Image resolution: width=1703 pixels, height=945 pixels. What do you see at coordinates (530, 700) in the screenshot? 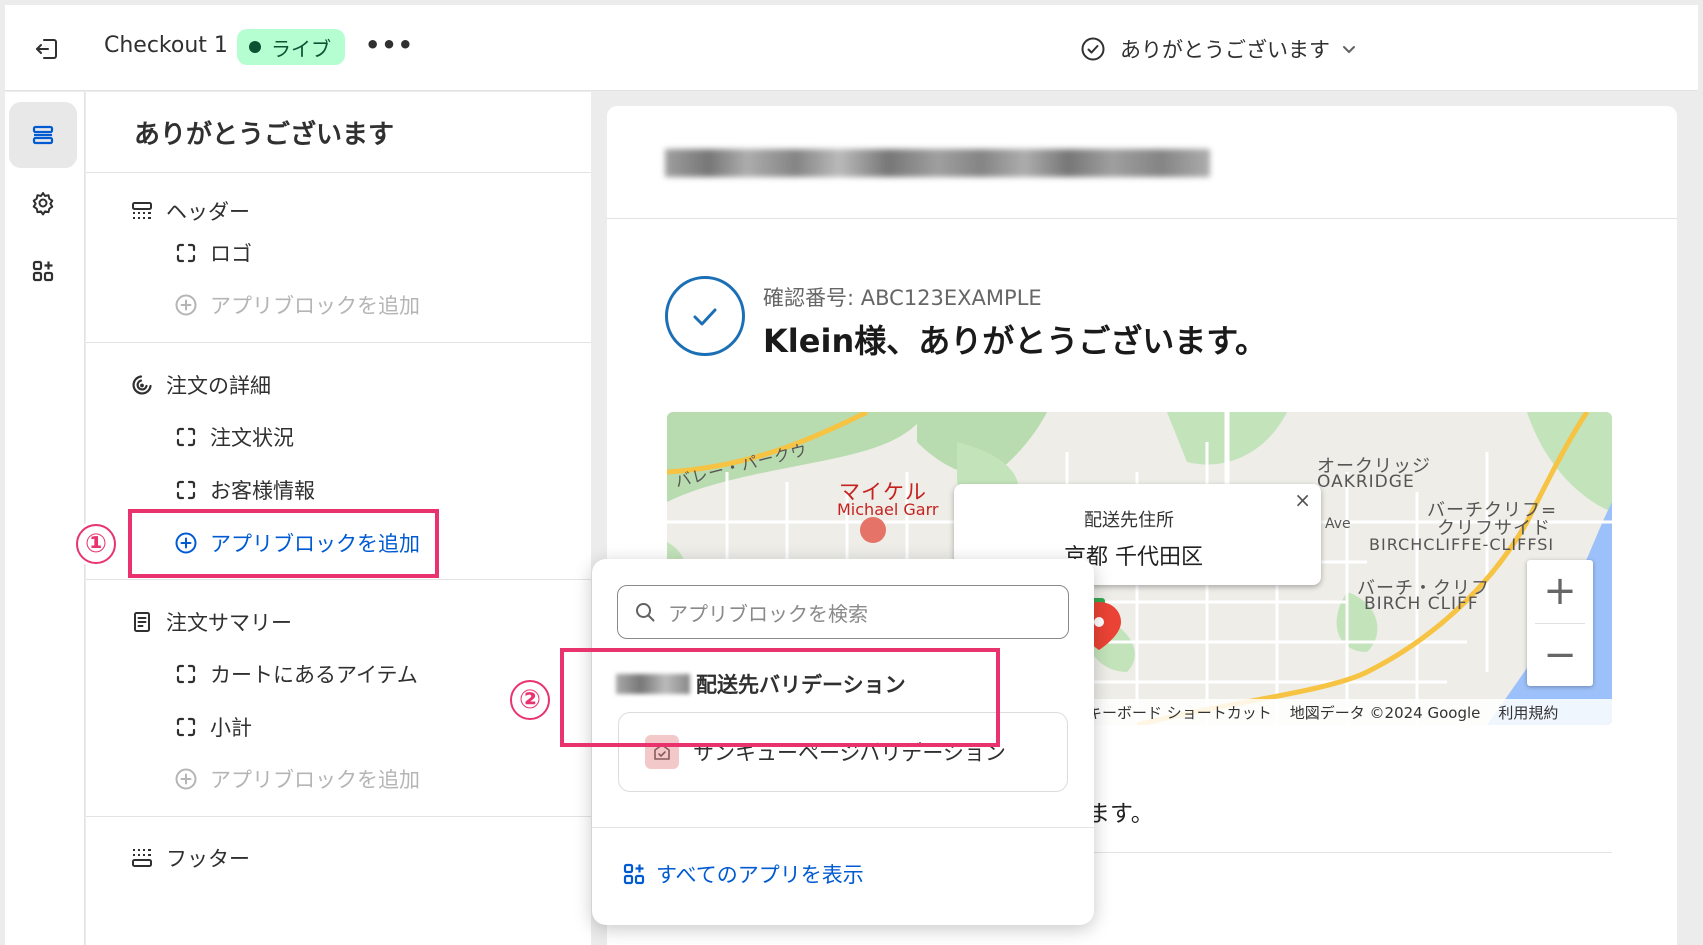
I see `annotation-marker-step2: ②` at bounding box center [530, 700].